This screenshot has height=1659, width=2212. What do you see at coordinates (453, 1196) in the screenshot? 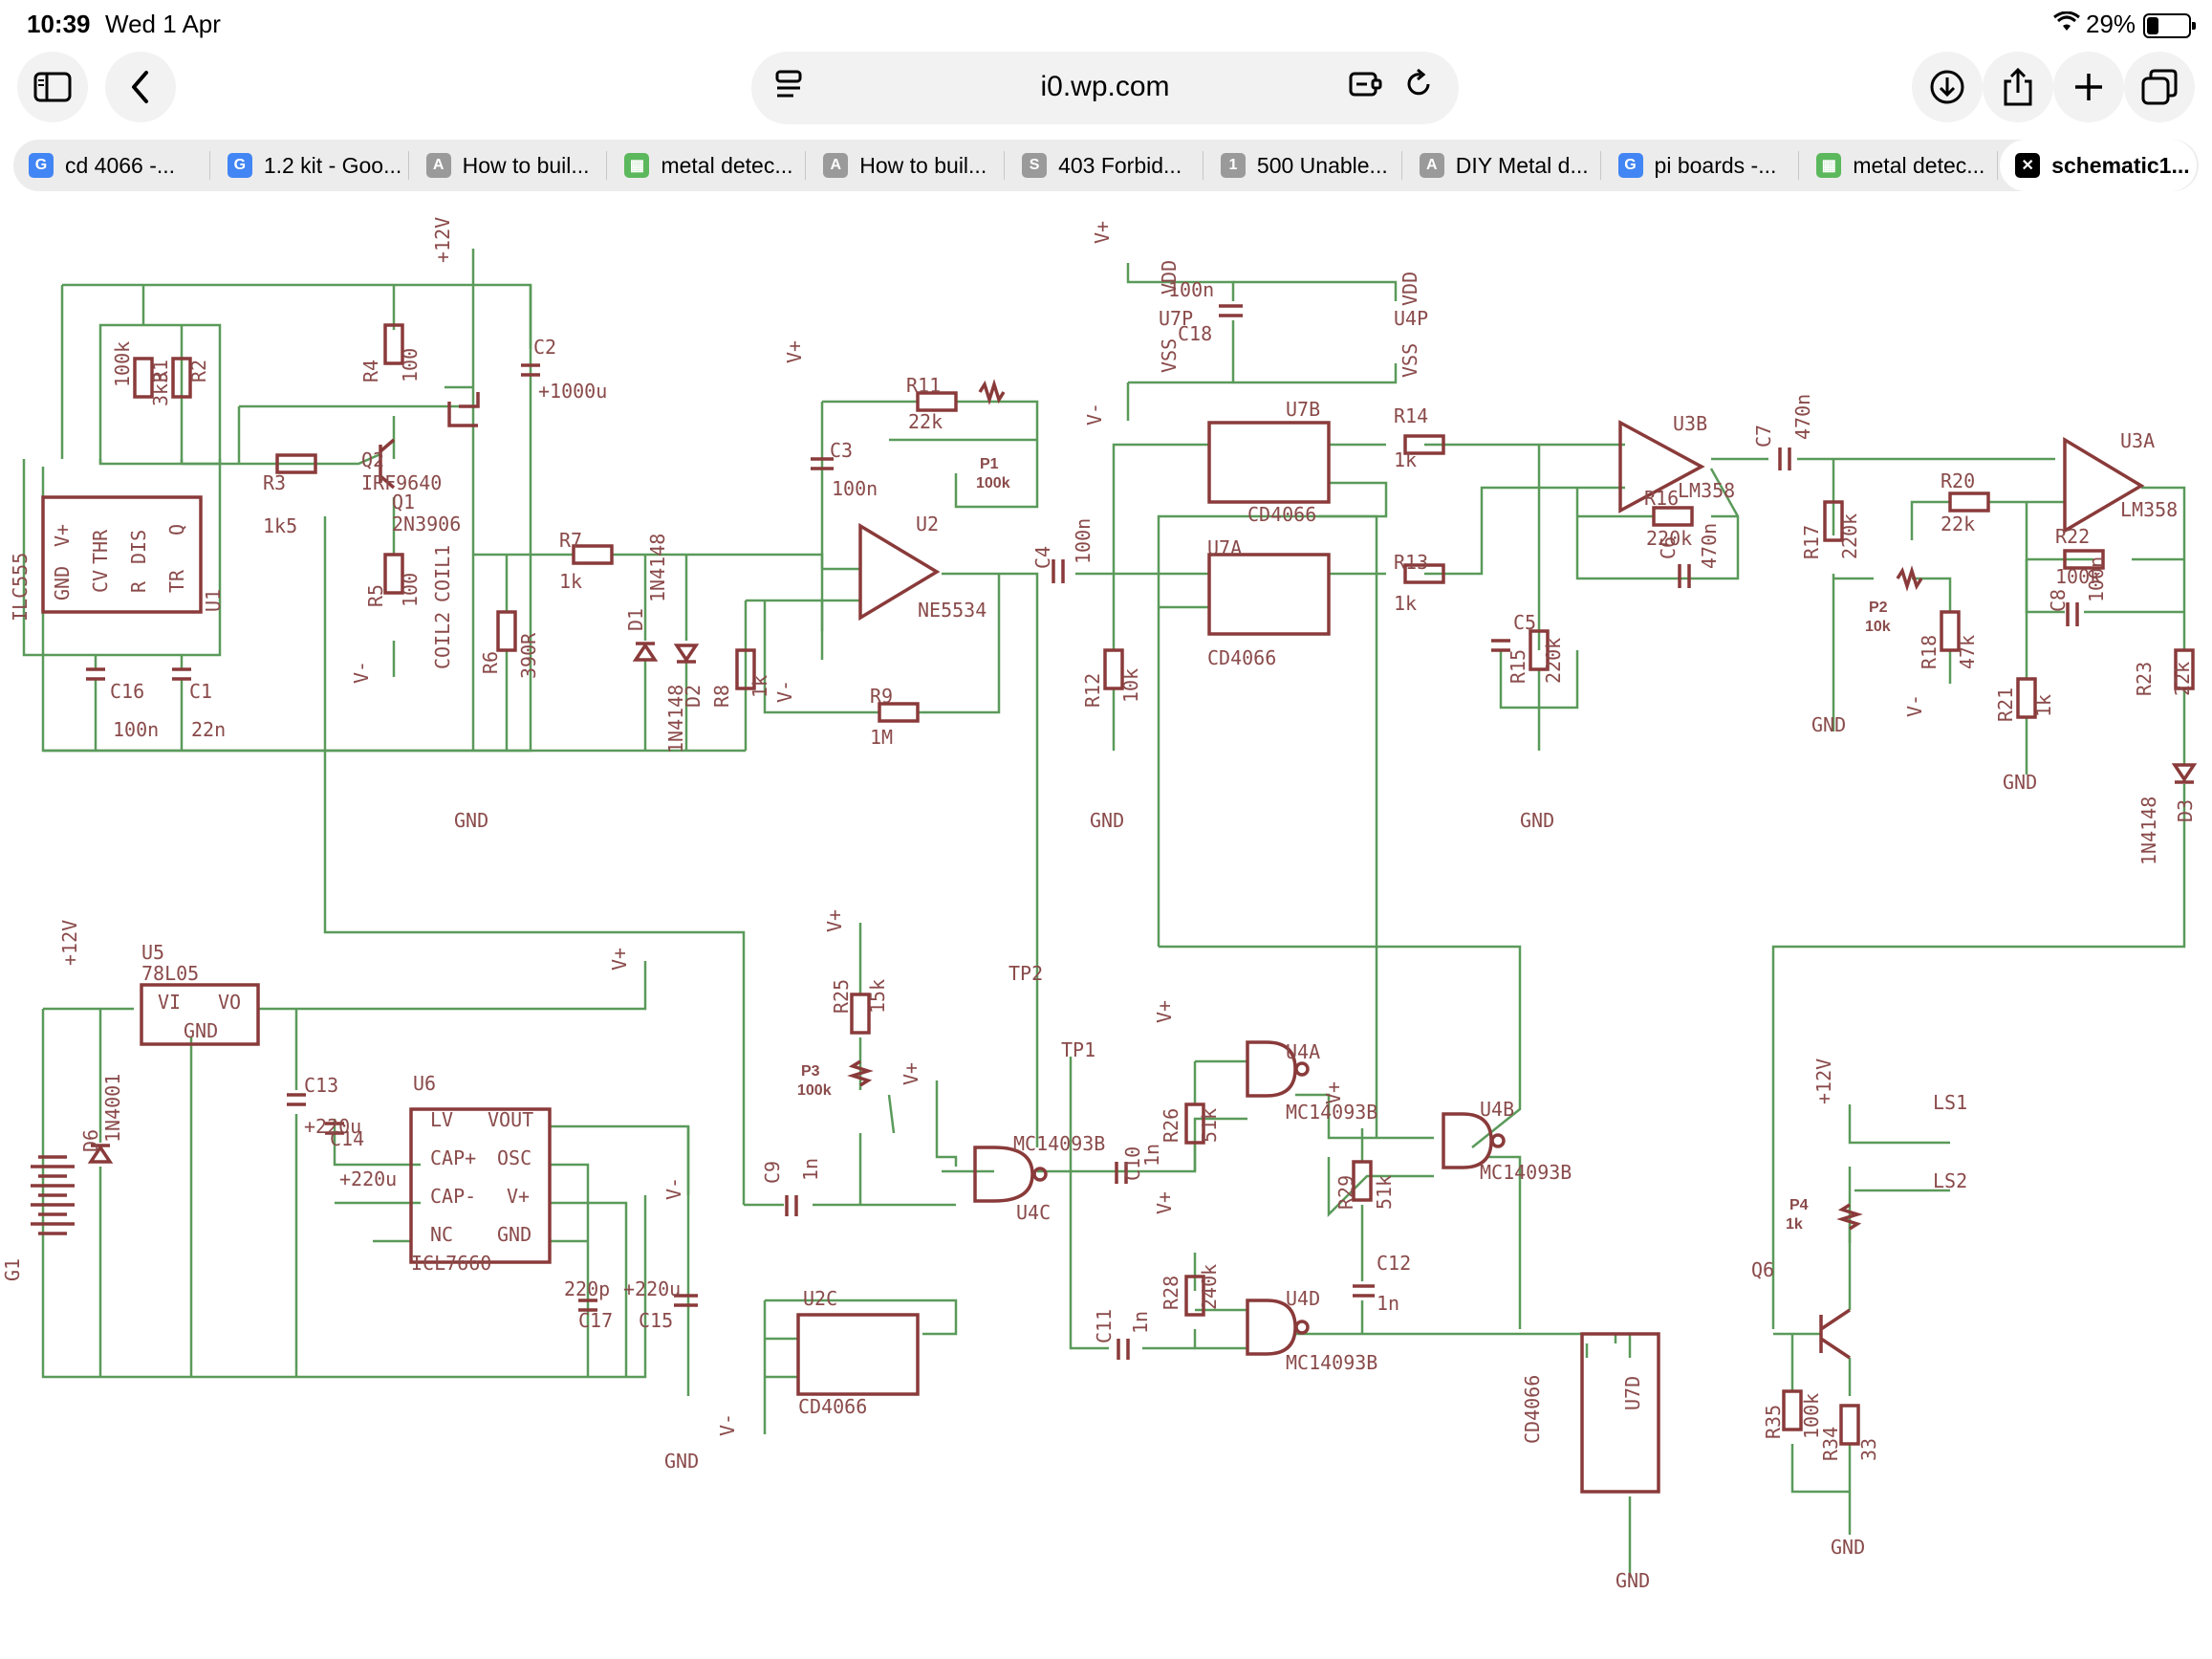
I see `schematic-label: CAP-` at bounding box center [453, 1196].